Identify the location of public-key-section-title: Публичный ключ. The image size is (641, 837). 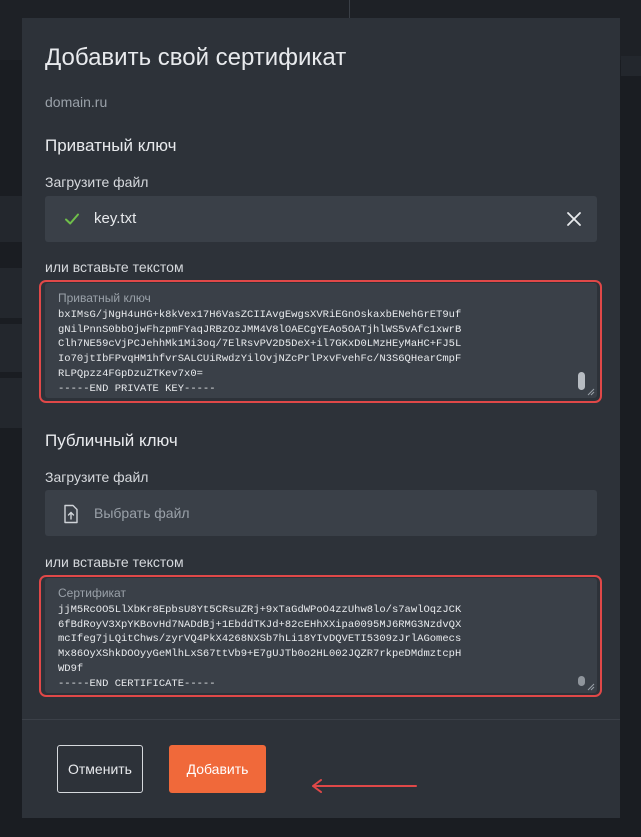
(111, 440).